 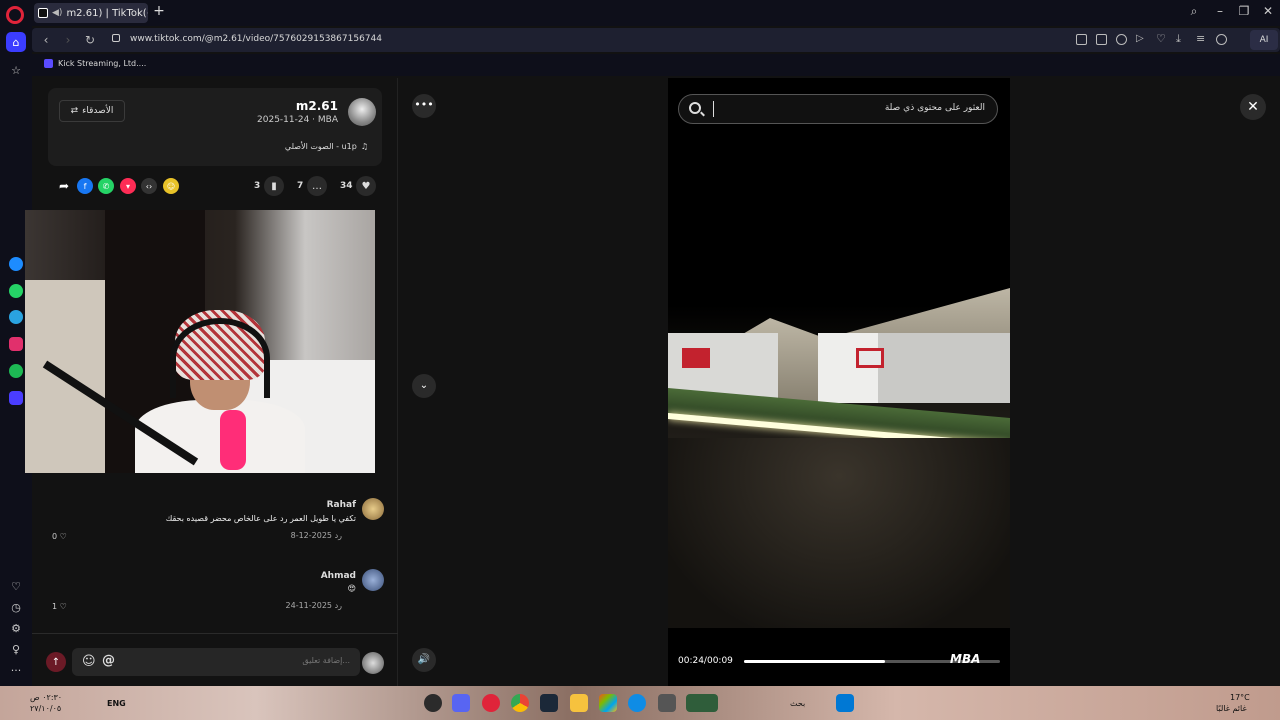 I want to click on ai-button: AI, so click(x=1264, y=40).